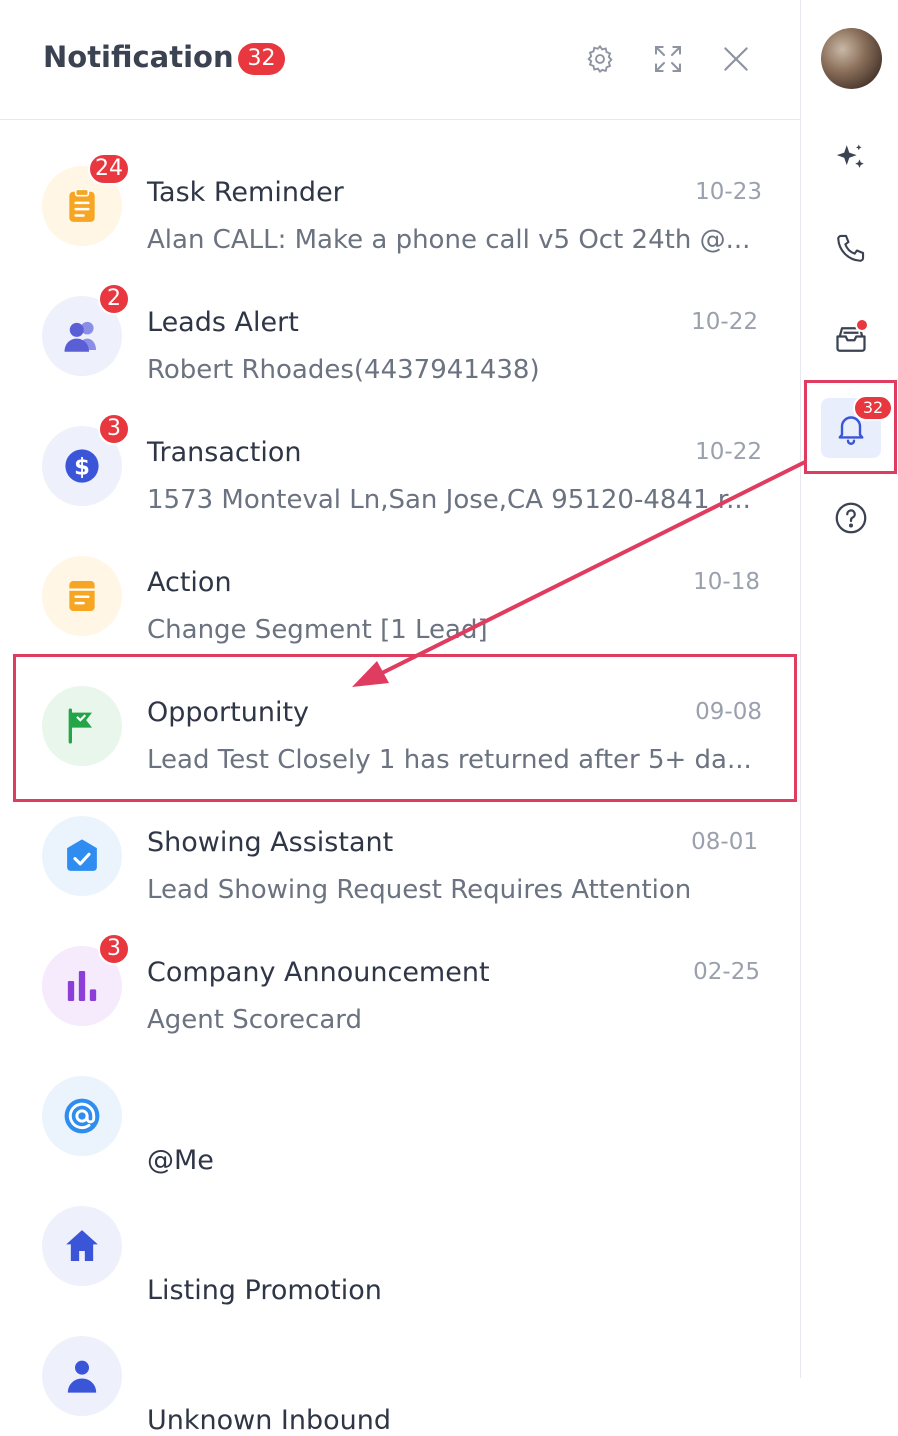  I want to click on home-icon, so click(82, 1245).